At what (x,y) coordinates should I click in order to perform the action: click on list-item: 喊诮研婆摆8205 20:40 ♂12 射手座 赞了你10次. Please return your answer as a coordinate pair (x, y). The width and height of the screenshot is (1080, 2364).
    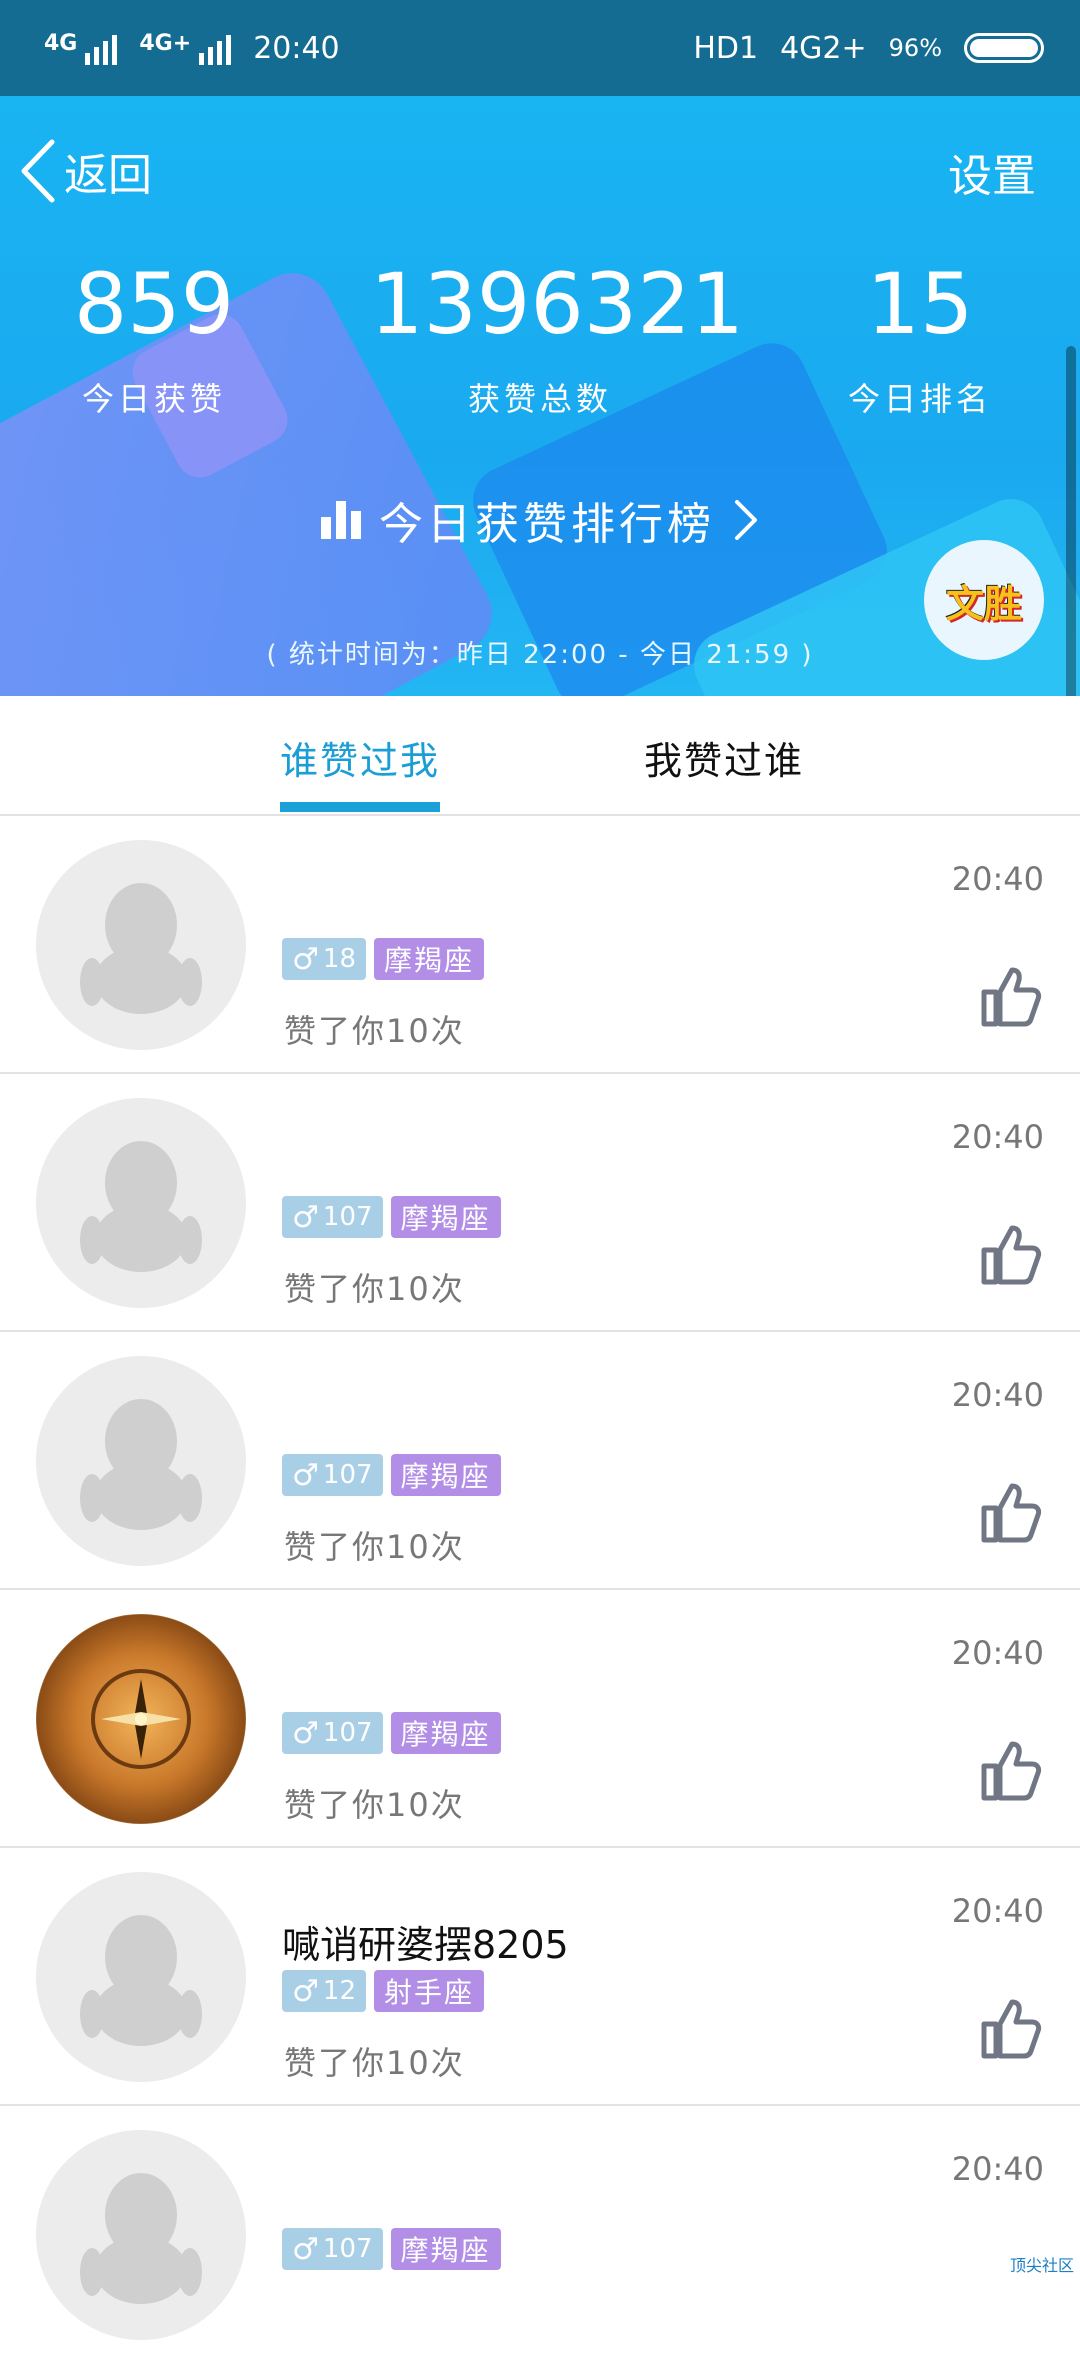
    Looking at the image, I should click on (540, 1977).